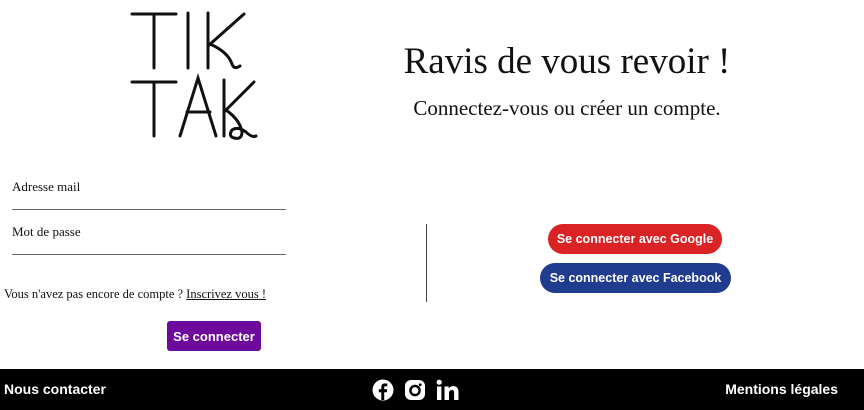 This screenshot has height=410, width=864. What do you see at coordinates (383, 390) in the screenshot?
I see `facebook-icon` at bounding box center [383, 390].